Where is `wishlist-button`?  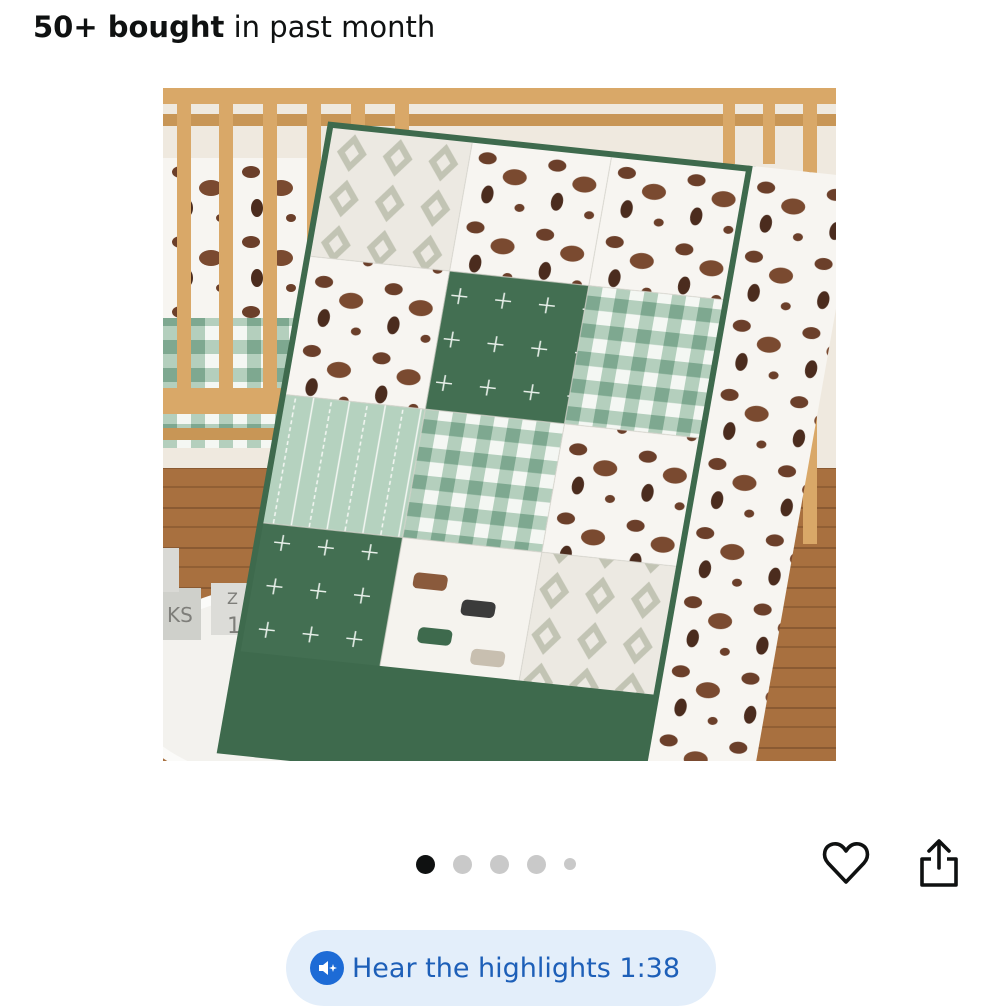
wishlist-button is located at coordinates (846, 863).